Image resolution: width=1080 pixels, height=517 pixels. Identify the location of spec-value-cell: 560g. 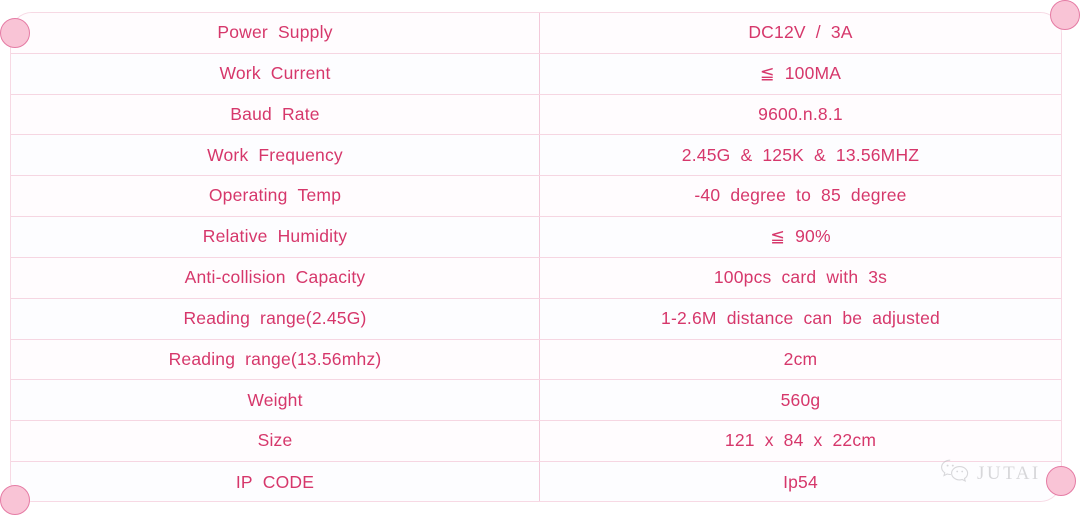
(800, 400).